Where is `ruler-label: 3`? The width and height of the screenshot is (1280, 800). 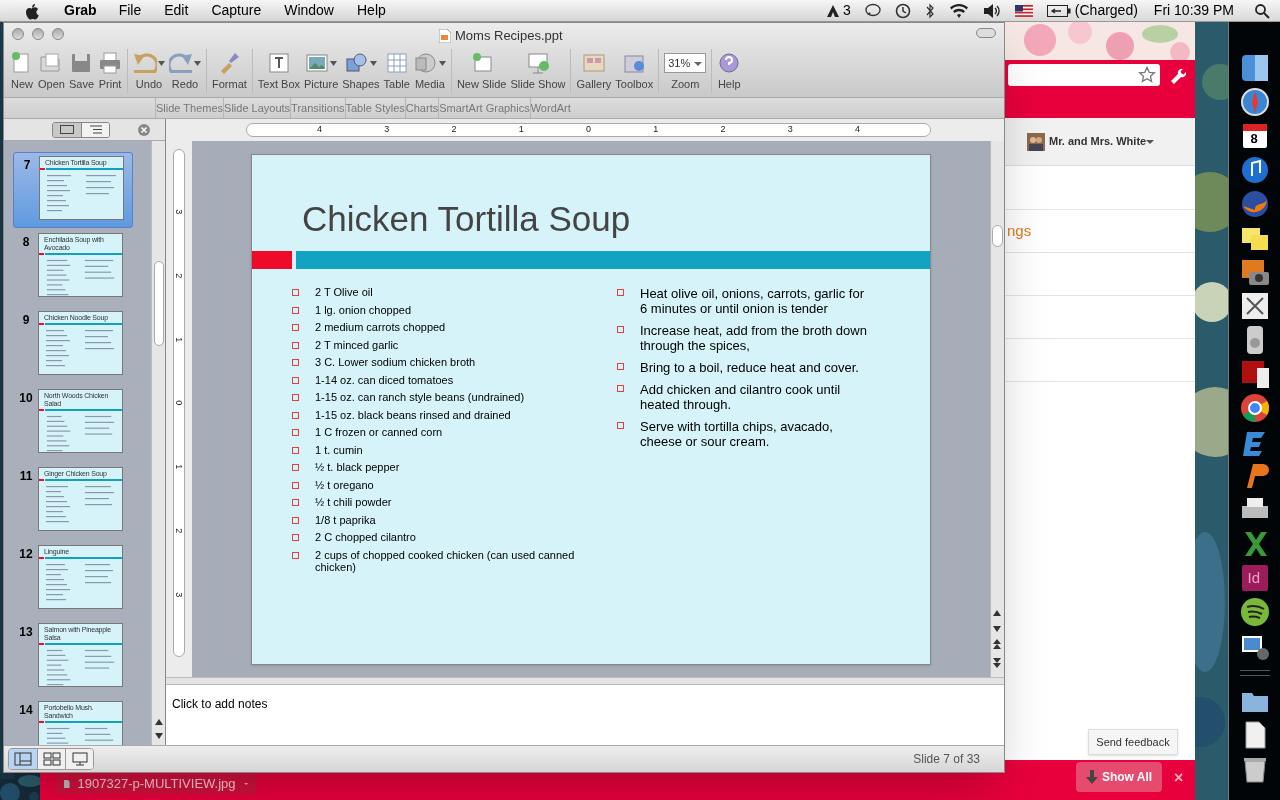 ruler-label: 3 is located at coordinates (179, 212).